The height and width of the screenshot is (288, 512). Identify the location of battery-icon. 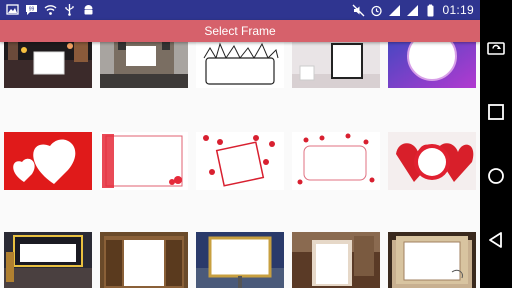
(430, 10).